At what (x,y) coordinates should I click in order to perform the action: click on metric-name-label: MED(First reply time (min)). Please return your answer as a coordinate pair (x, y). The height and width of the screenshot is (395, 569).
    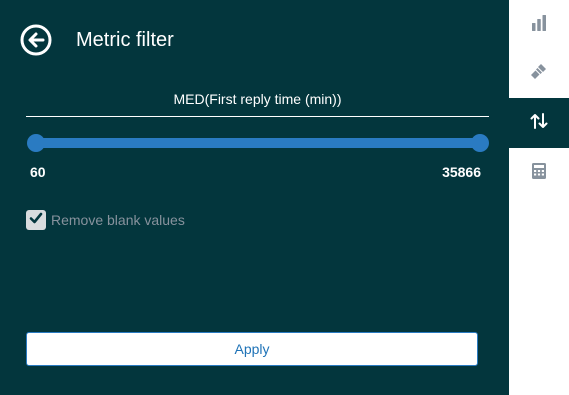
    Looking at the image, I should click on (257, 99).